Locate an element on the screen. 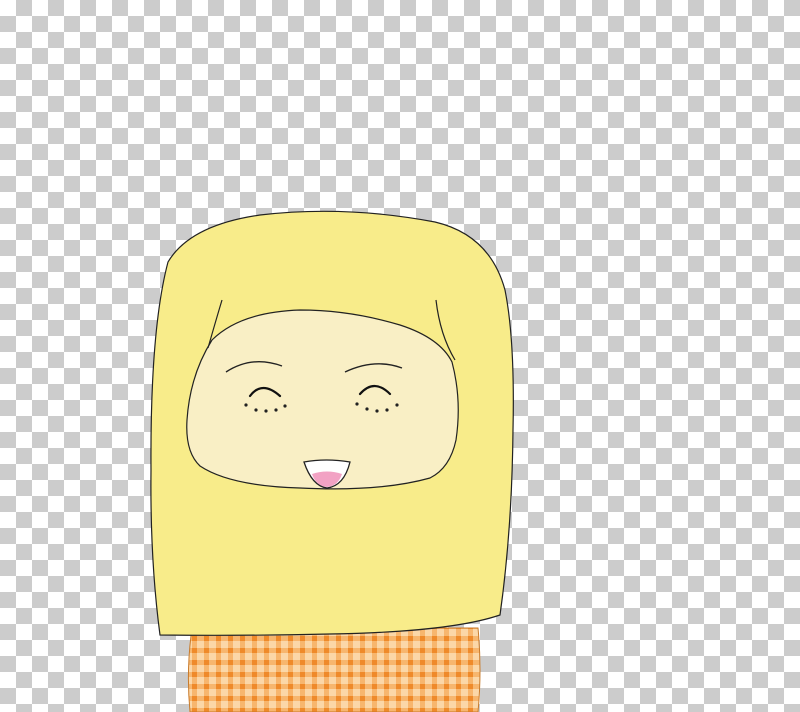 The width and height of the screenshot is (800, 712). gingham-shirt is located at coordinates (334, 669).